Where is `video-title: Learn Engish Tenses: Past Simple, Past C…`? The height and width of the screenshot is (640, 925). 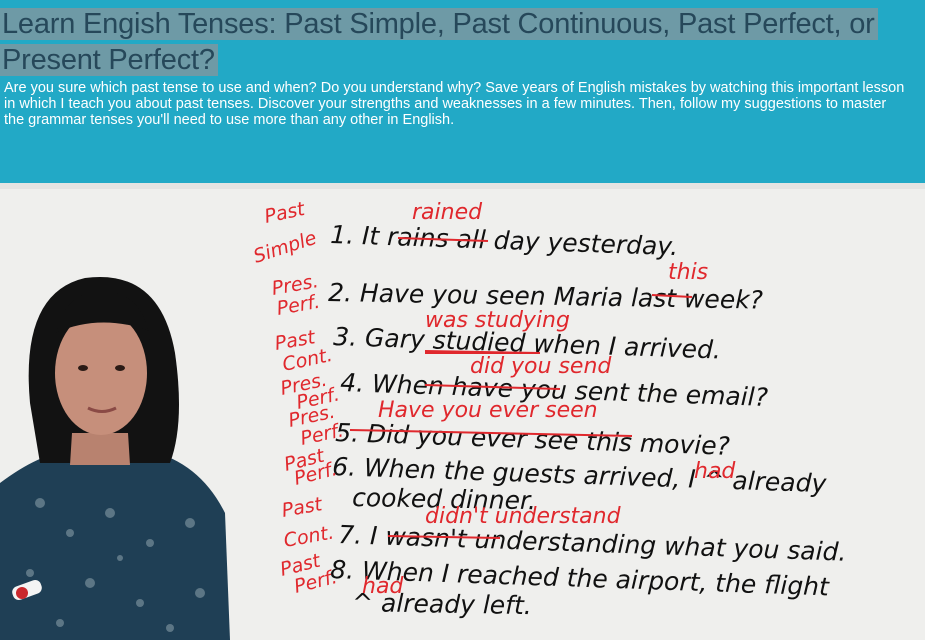
video-title: Learn Engish Tenses: Past Simple, Past C… is located at coordinates (462, 42).